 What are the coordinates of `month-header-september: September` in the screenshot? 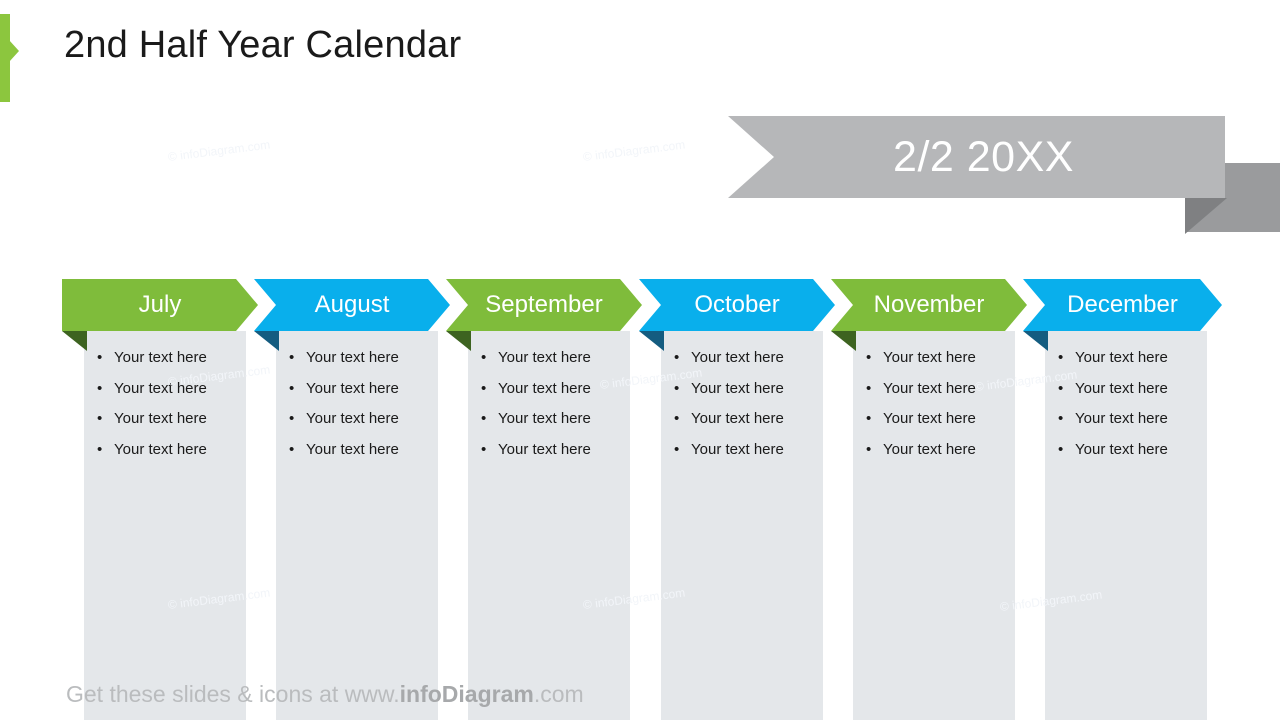 It's located at (544, 305).